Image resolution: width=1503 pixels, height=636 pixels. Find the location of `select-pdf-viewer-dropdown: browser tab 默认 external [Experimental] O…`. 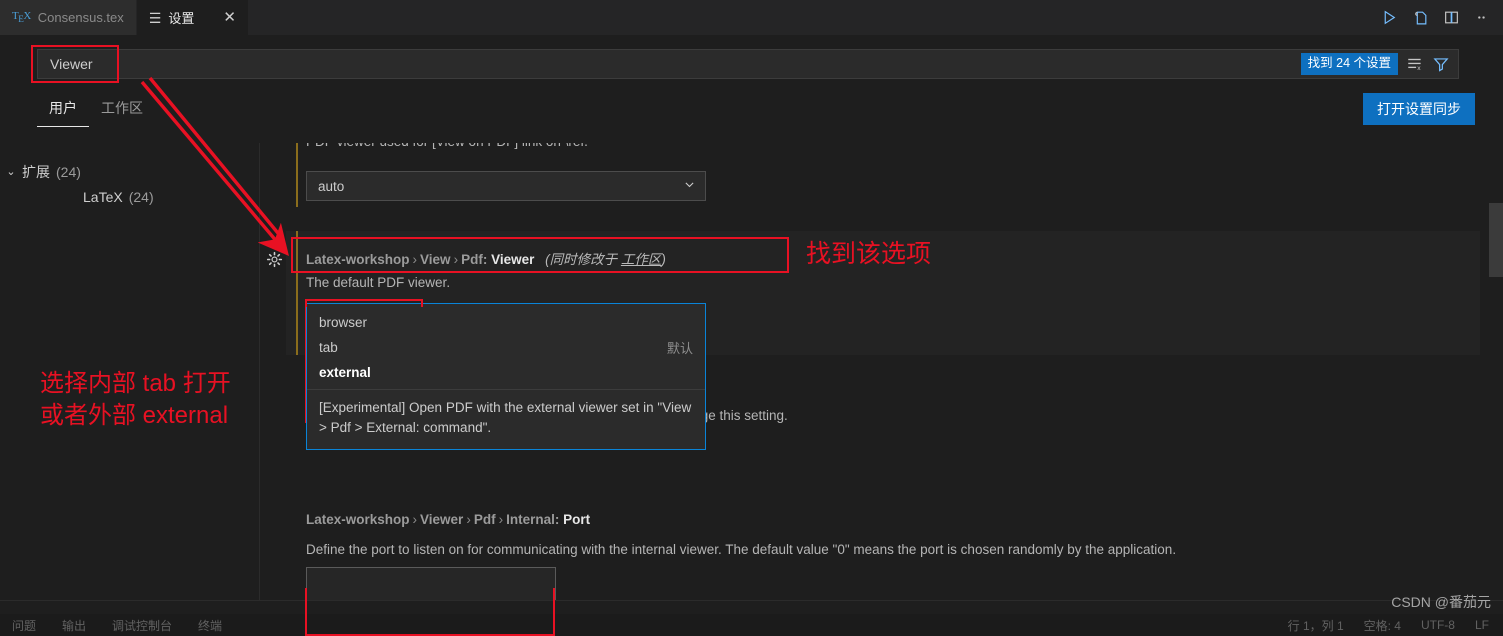

select-pdf-viewer-dropdown: browser tab 默认 external [Experimental] O… is located at coordinates (506, 378).